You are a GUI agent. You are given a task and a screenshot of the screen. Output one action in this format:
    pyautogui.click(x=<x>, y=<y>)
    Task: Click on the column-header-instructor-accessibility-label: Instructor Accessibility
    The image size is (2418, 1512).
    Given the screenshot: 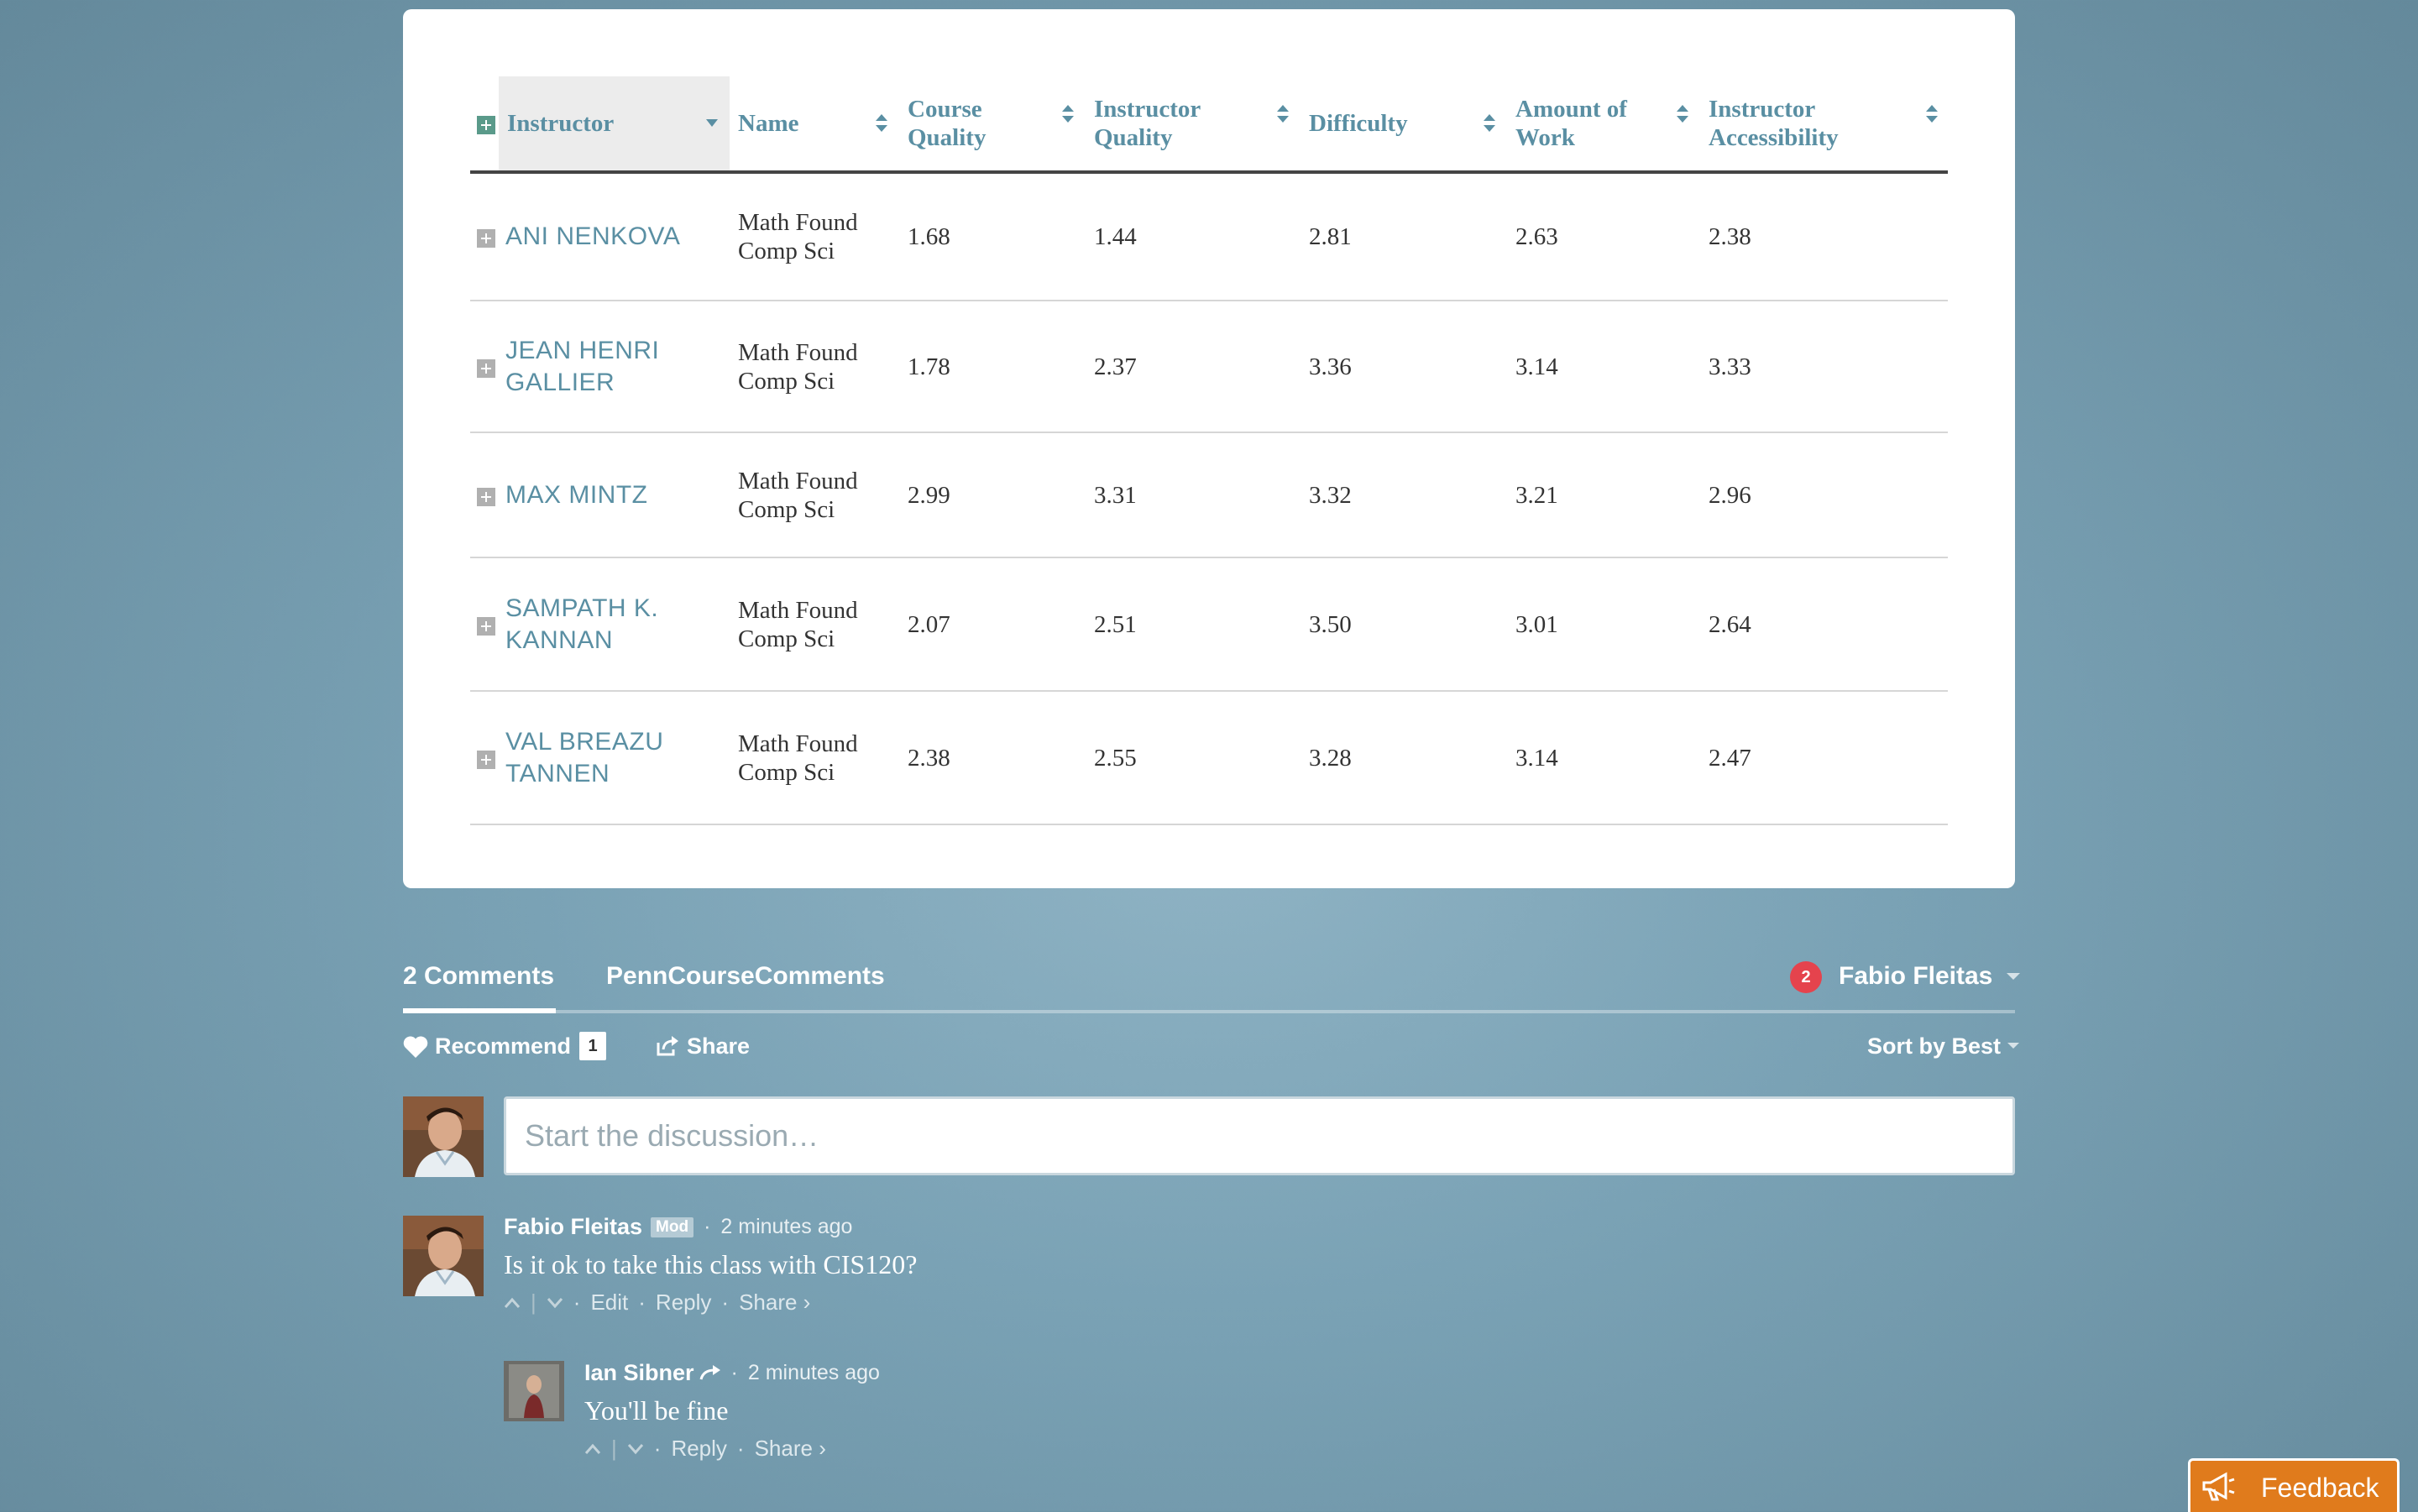 What is the action you would take?
    pyautogui.click(x=1774, y=123)
    